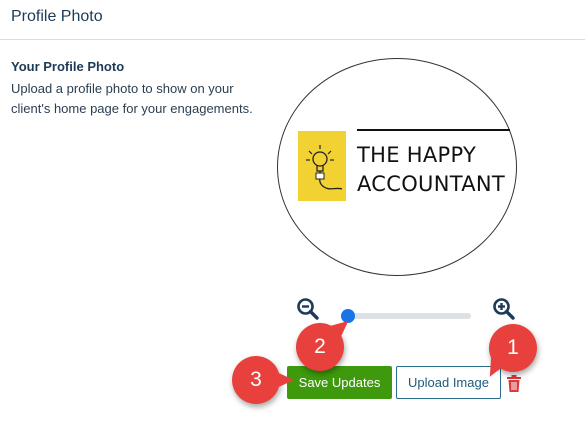  I want to click on lightbulb-icon, so click(324, 167).